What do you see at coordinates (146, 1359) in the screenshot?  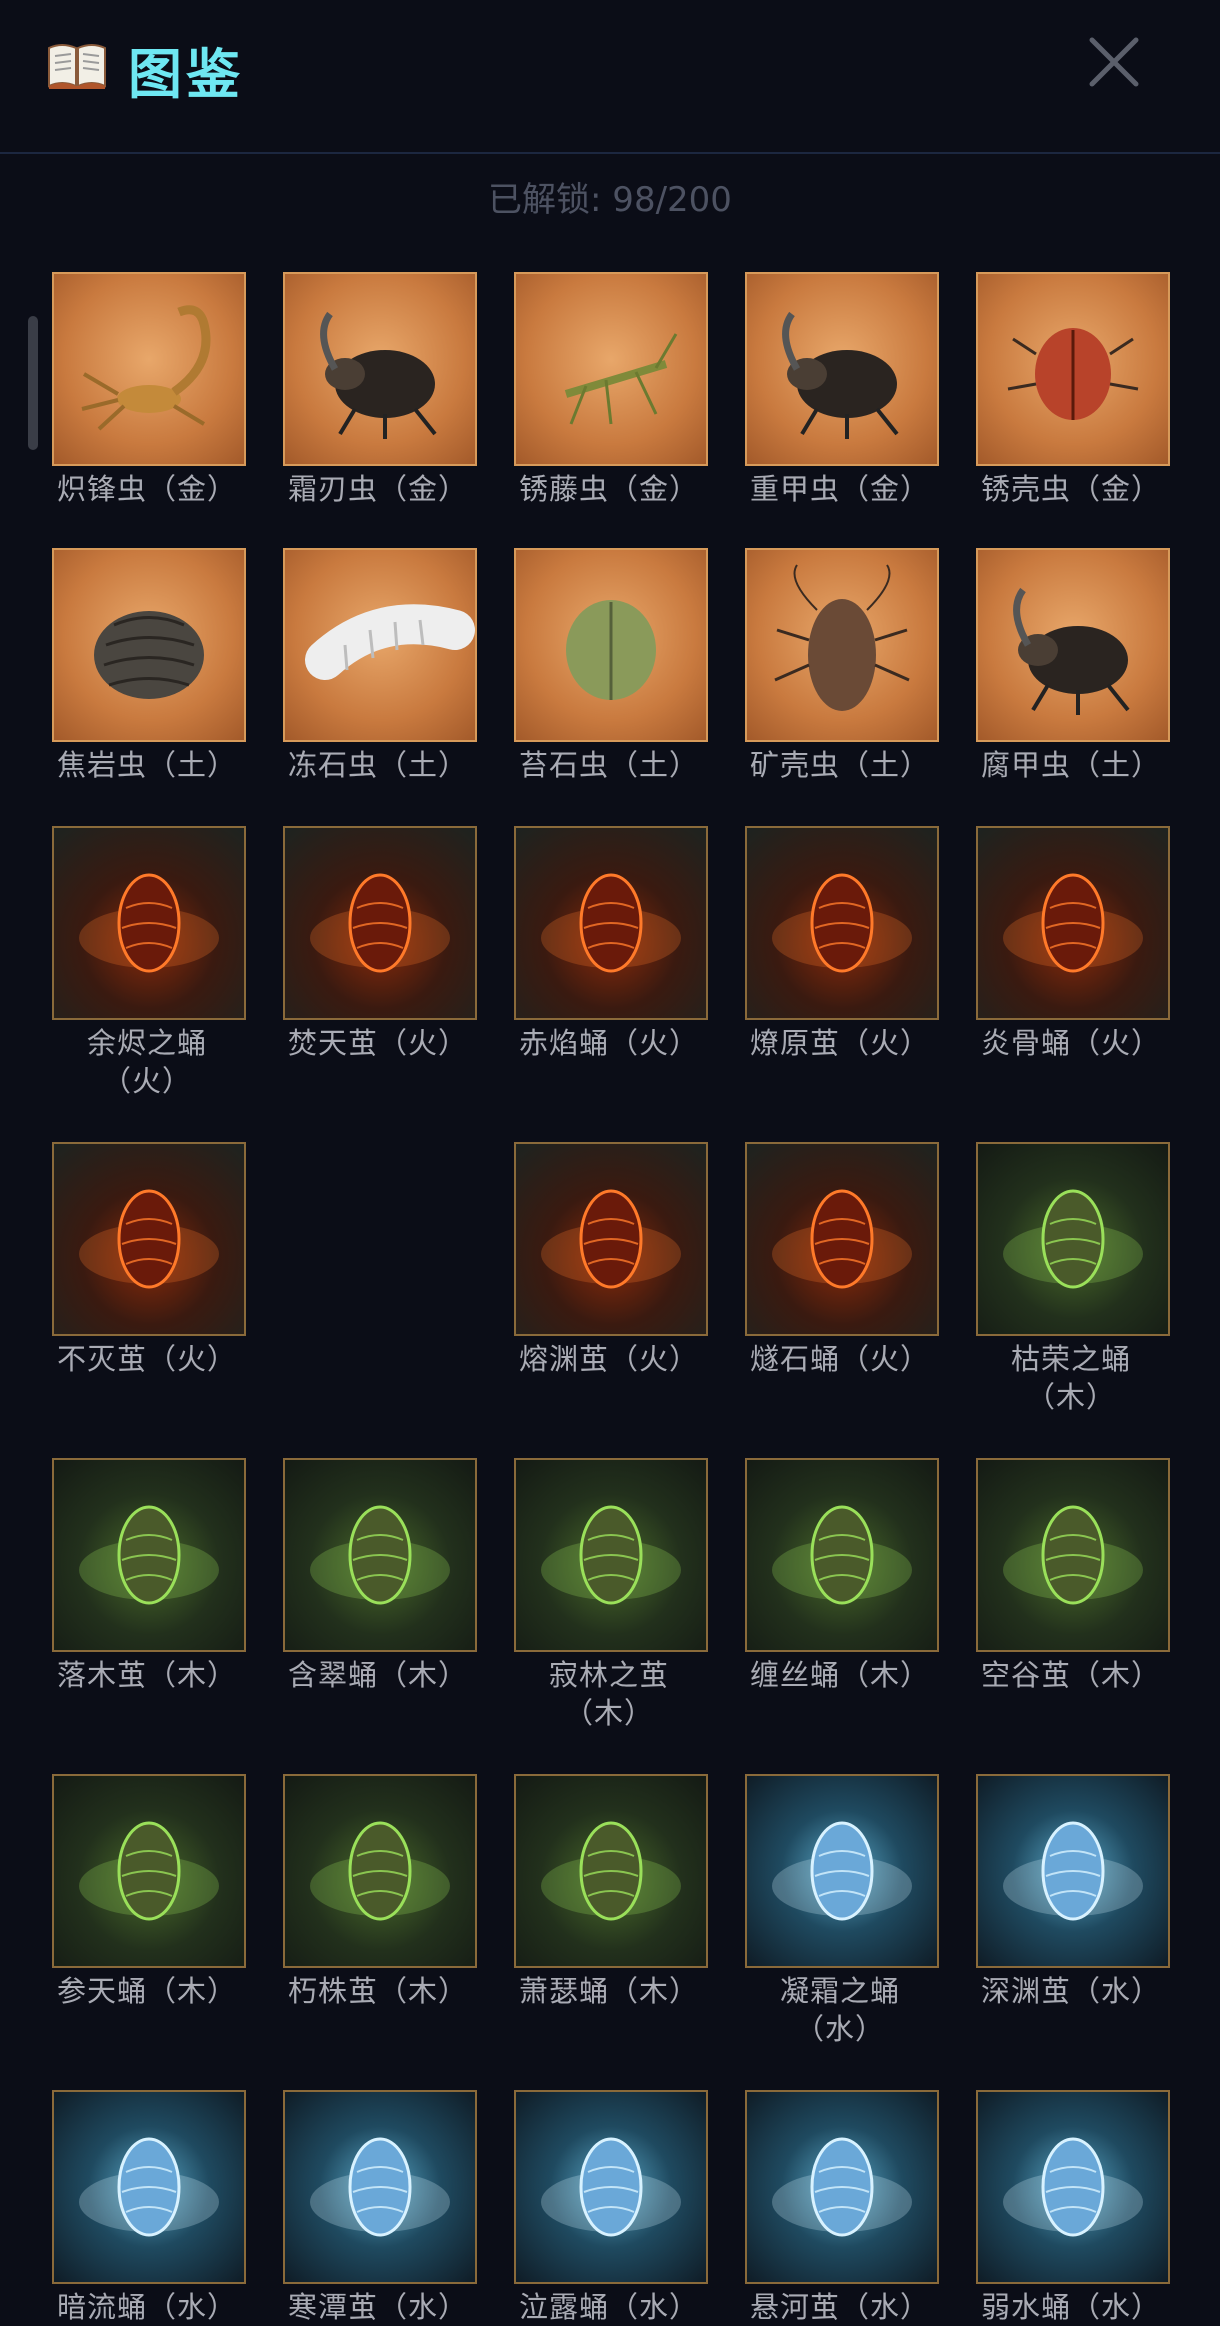 I see `item-label: 不灭茧（火）` at bounding box center [146, 1359].